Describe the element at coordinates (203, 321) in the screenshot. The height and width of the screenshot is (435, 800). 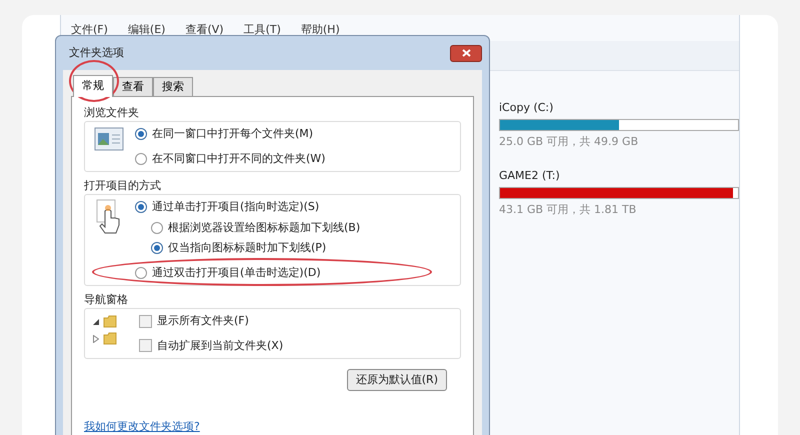
I see `option-label: 显示所有文件夹(F)` at that location.